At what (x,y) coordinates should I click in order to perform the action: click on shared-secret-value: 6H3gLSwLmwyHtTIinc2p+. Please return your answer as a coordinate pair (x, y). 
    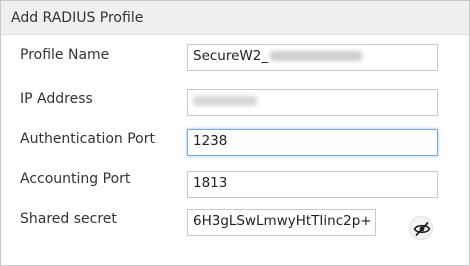
    Looking at the image, I should click on (282, 221).